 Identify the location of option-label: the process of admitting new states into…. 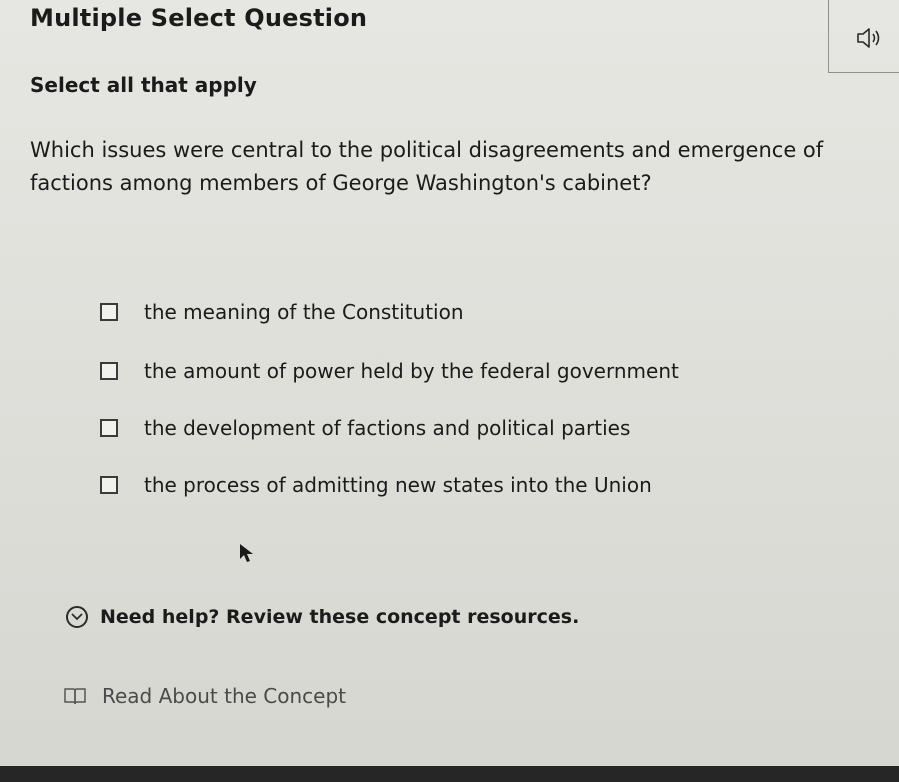
(398, 485).